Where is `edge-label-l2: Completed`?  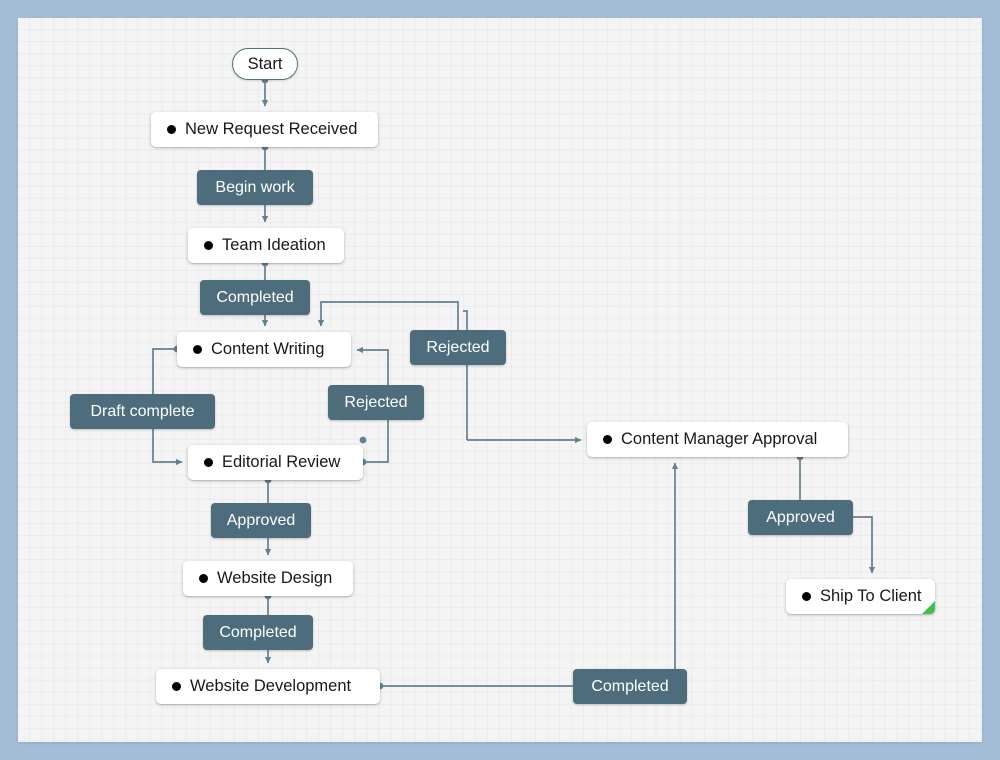 edge-label-l2: Completed is located at coordinates (255, 297).